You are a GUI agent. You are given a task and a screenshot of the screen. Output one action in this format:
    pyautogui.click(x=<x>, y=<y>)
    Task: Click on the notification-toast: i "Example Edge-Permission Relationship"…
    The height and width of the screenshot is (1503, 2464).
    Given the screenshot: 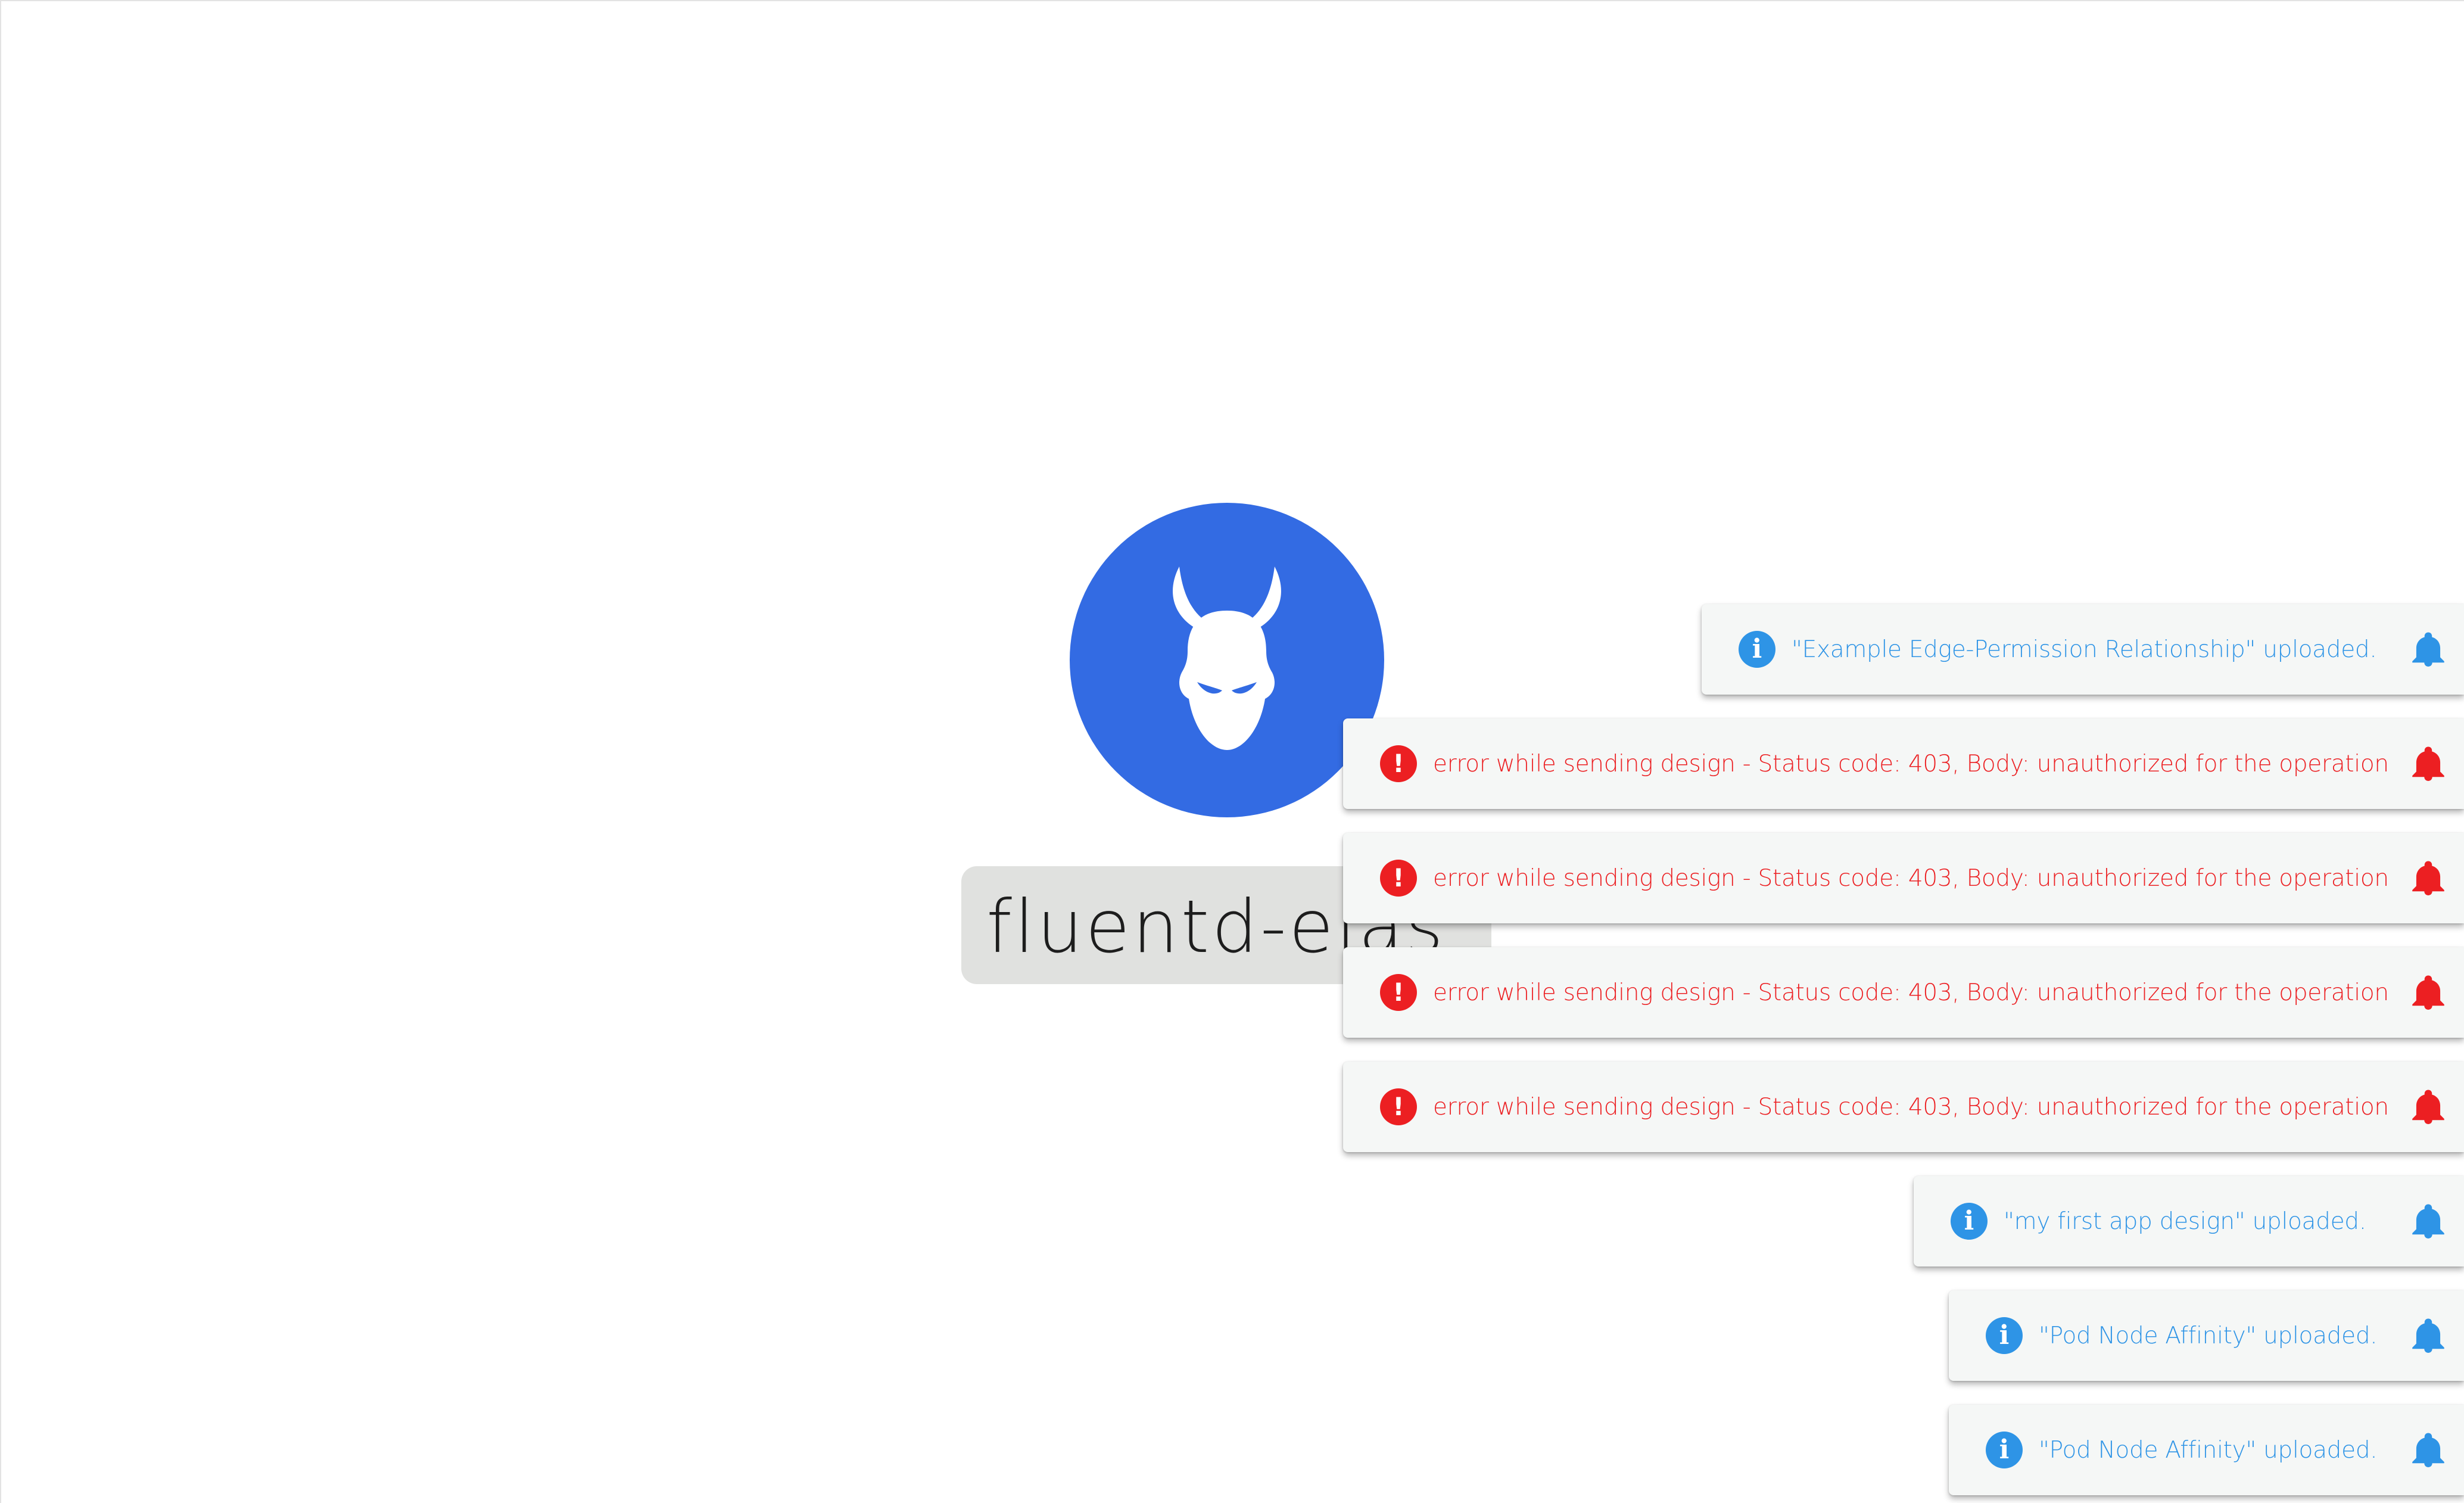 What is the action you would take?
    pyautogui.click(x=2083, y=650)
    